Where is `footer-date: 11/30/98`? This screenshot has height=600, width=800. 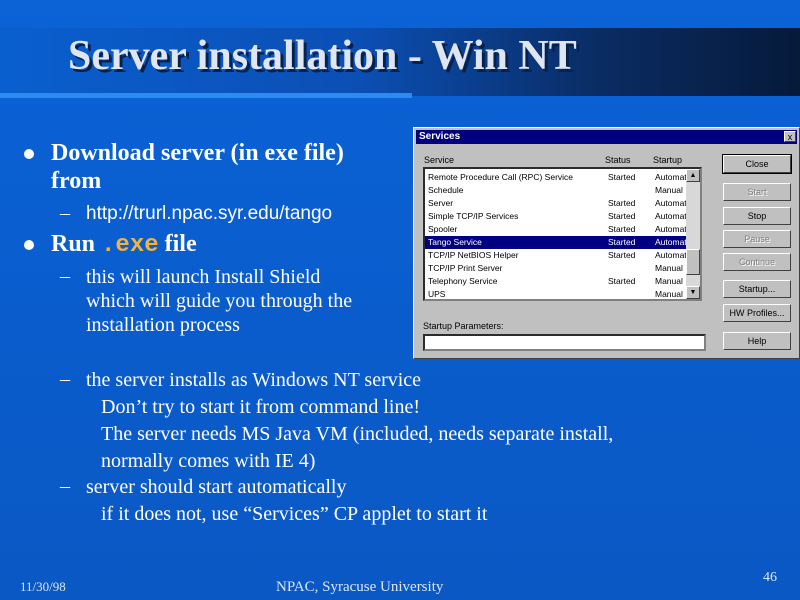
footer-date: 11/30/98 is located at coordinates (43, 586).